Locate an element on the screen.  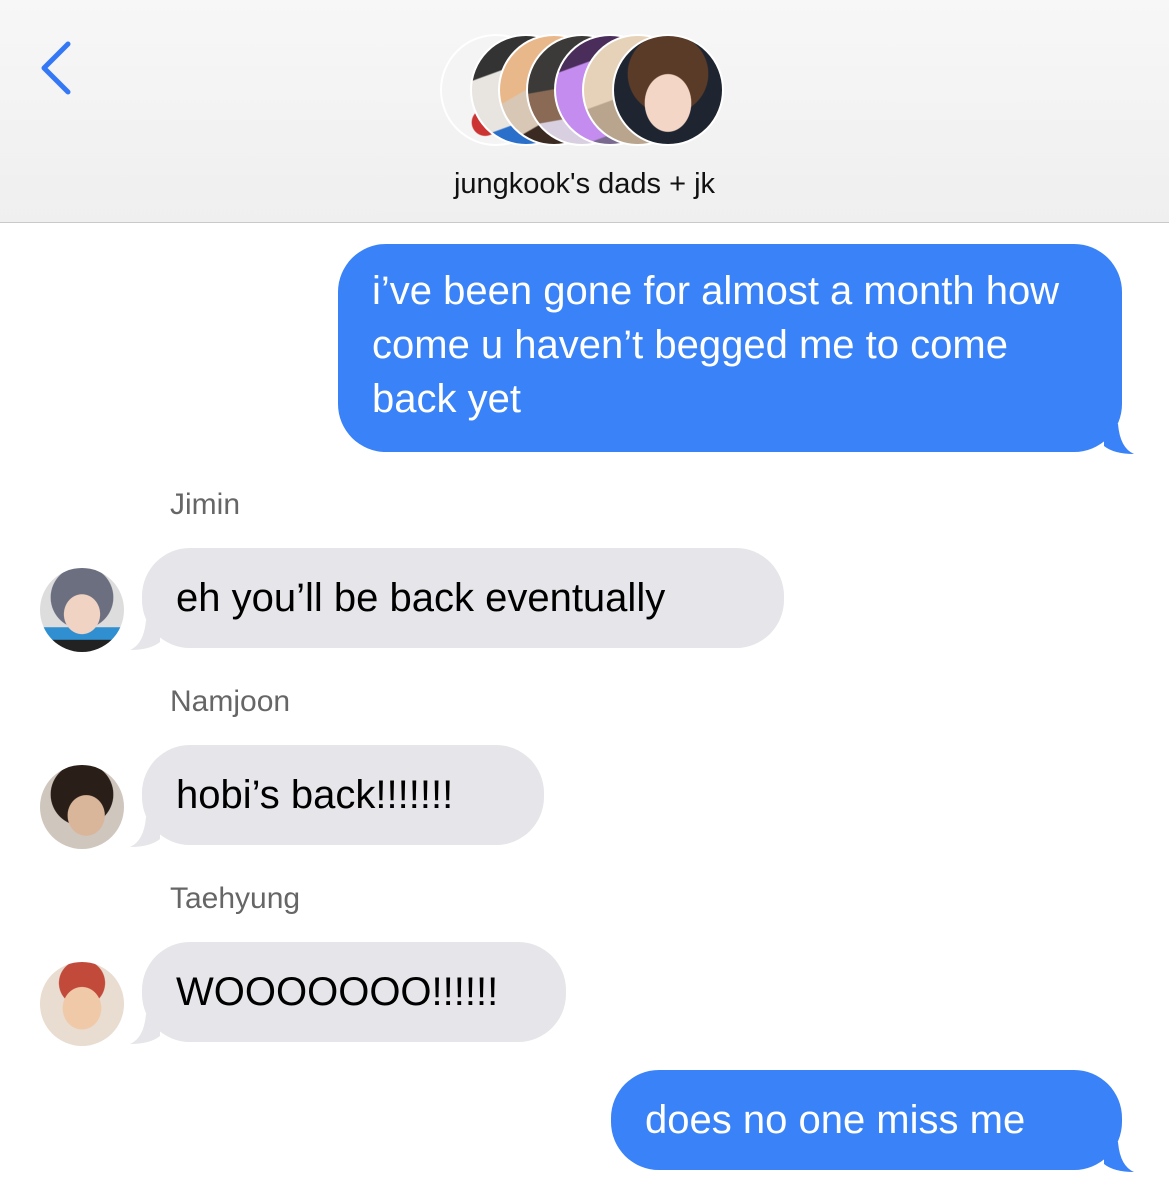
message-text: WOOOOOOO!!!!!! is located at coordinates (337, 992).